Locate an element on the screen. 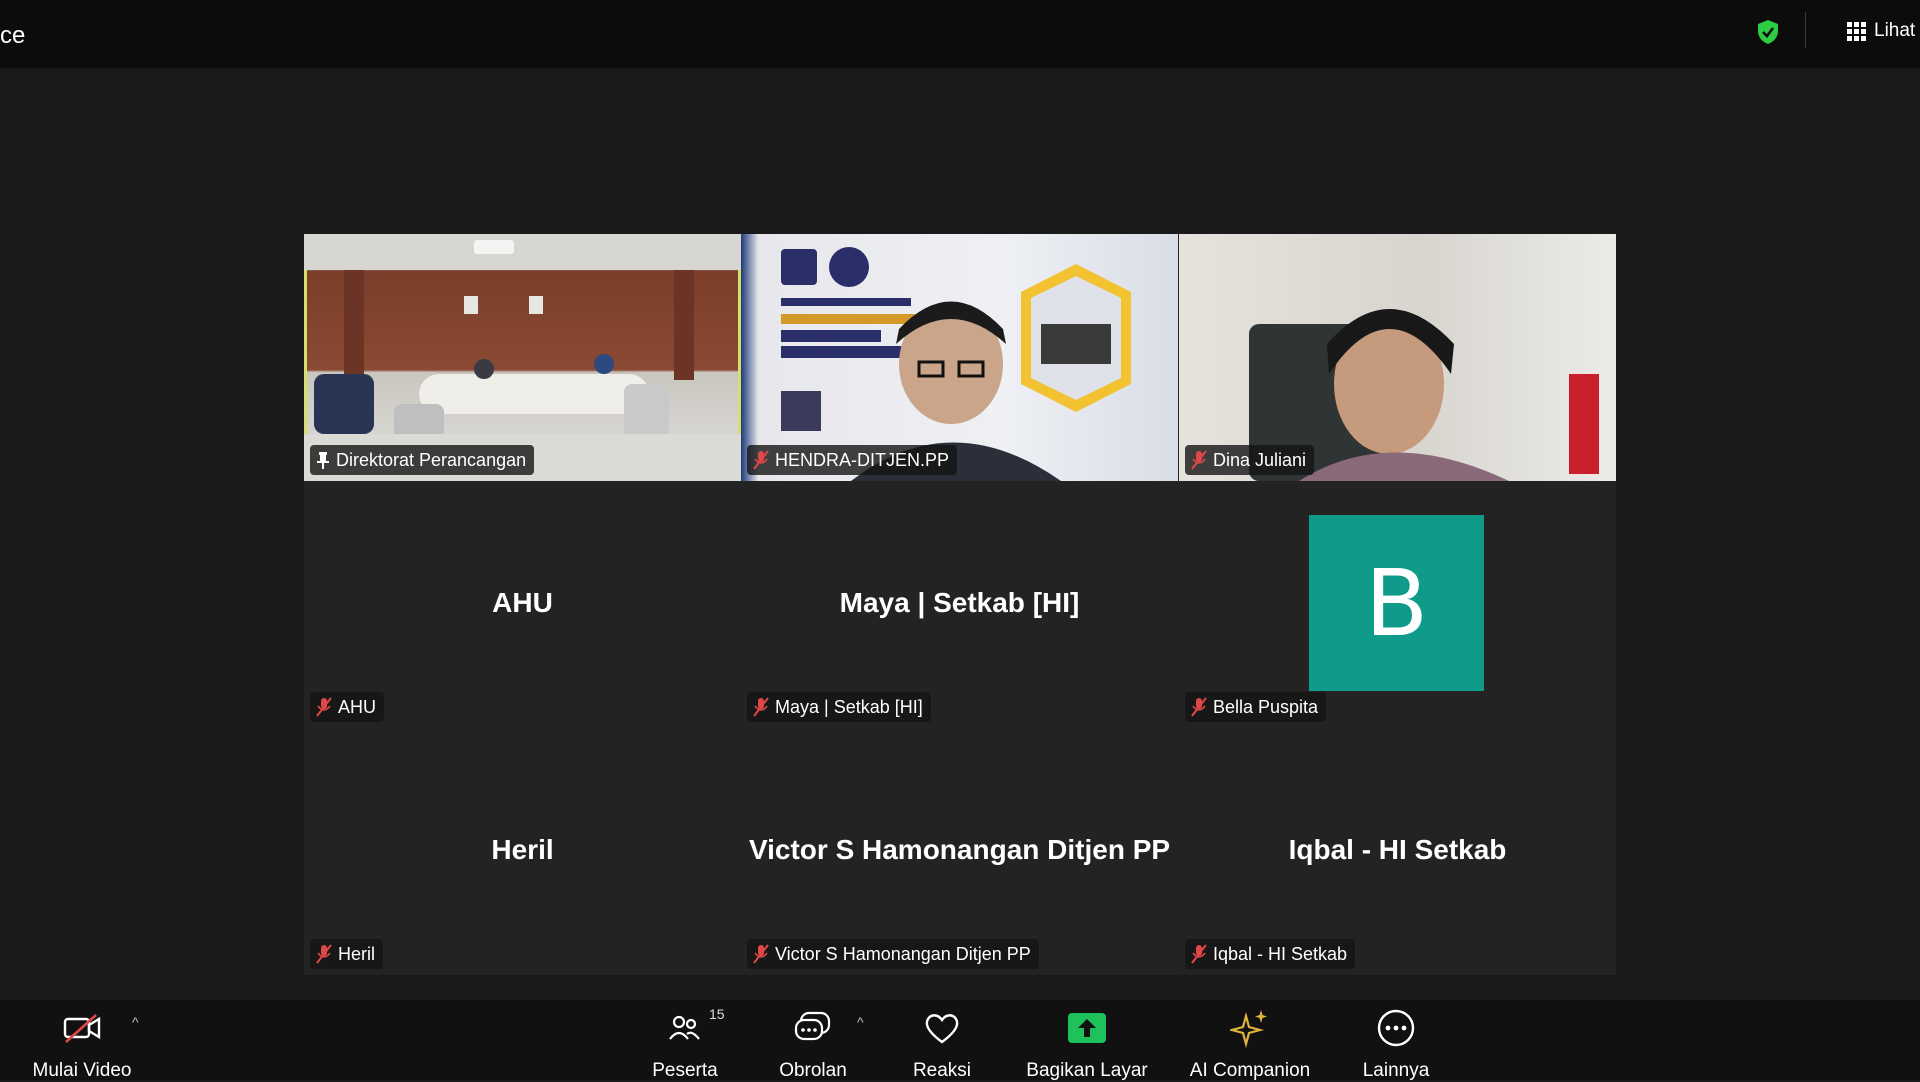  participant-name: Direktorat Perancangan is located at coordinates (431, 459).